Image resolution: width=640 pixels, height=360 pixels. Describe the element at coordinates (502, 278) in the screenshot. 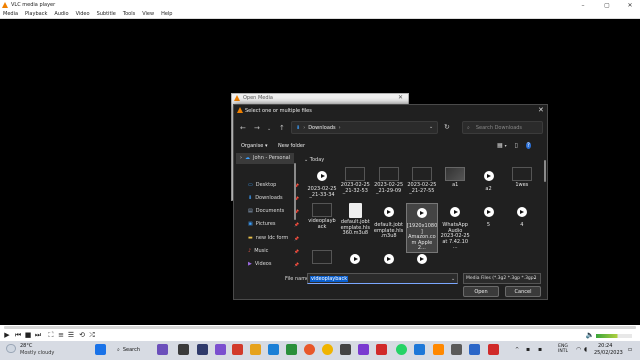

I see `file-type-filter: Media Files (*.3g2 *.3gp *.3gp2 ⌄` at that location.